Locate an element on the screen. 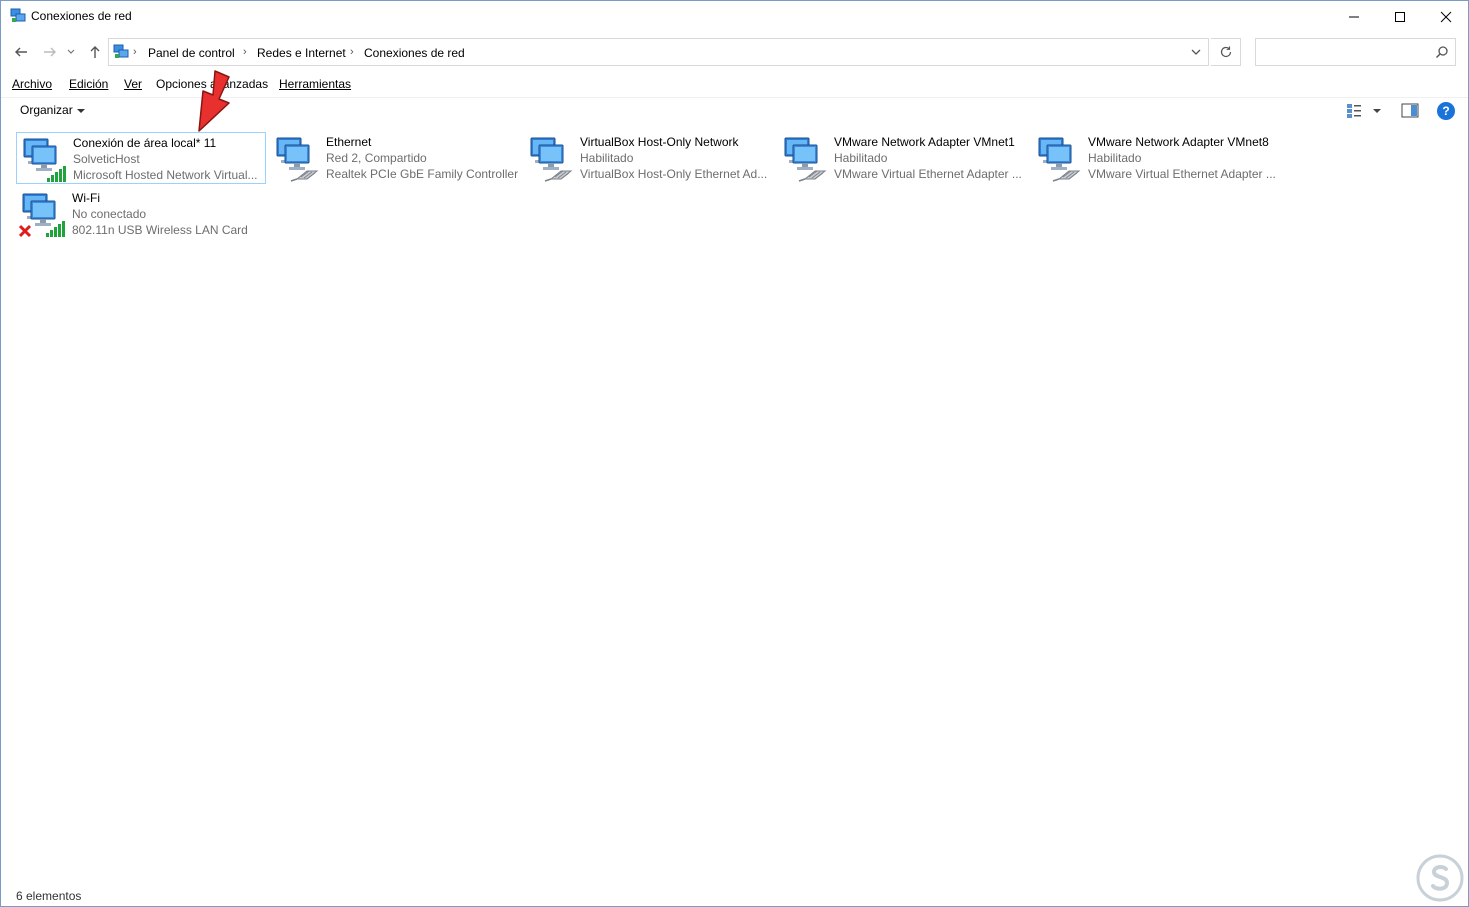  connection-name: Wi-Fi is located at coordinates (86, 198).